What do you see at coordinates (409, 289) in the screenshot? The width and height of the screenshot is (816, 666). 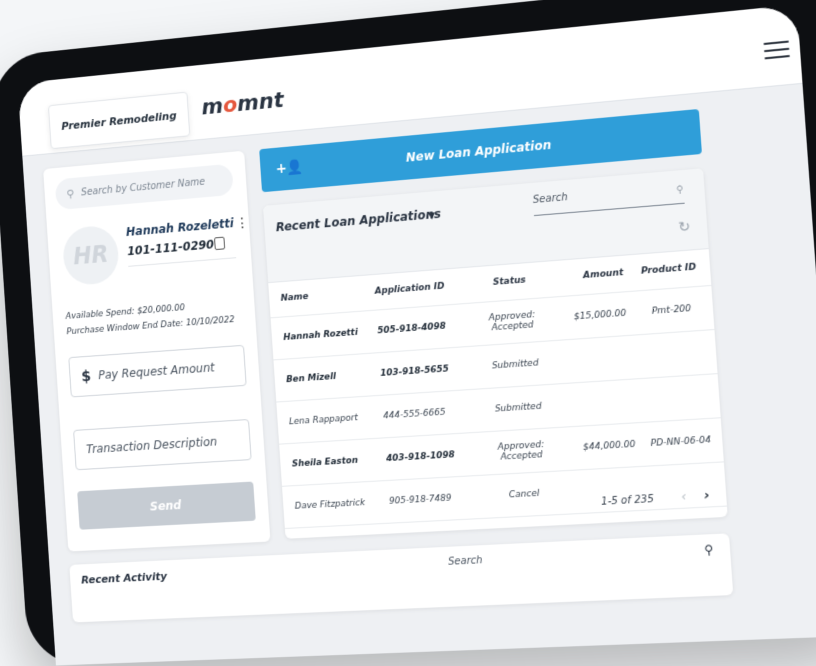 I see `col-application-id: Application ID` at bounding box center [409, 289].